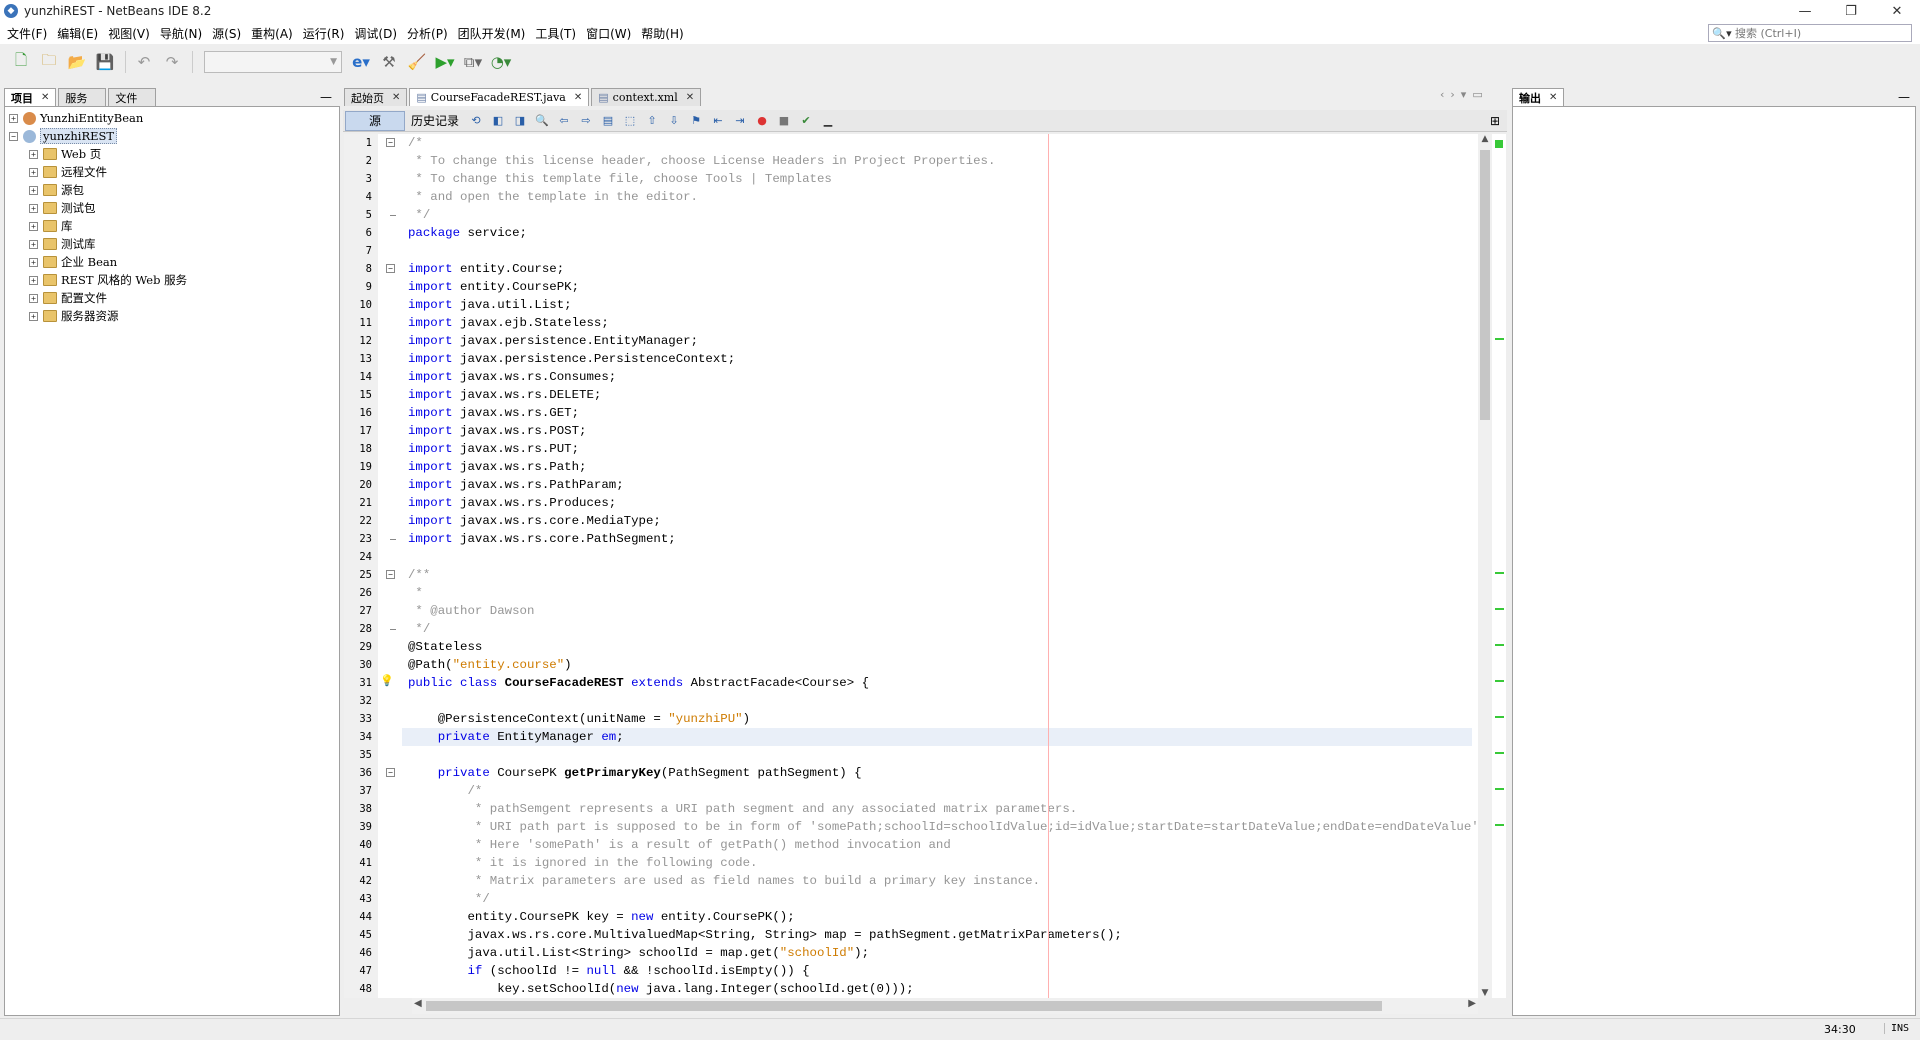 The width and height of the screenshot is (1920, 1040). Describe the element at coordinates (696, 121) in the screenshot. I see `toggle-bookmark-icon: ⚑` at that location.